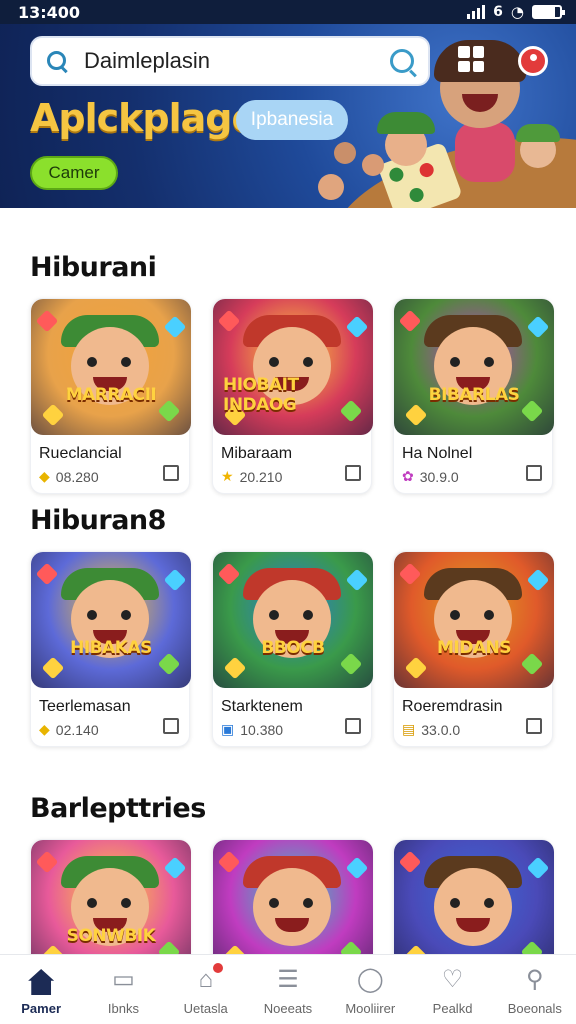 The height and width of the screenshot is (1024, 576). I want to click on game-rating: ✿ 30.9.0, so click(430, 476).